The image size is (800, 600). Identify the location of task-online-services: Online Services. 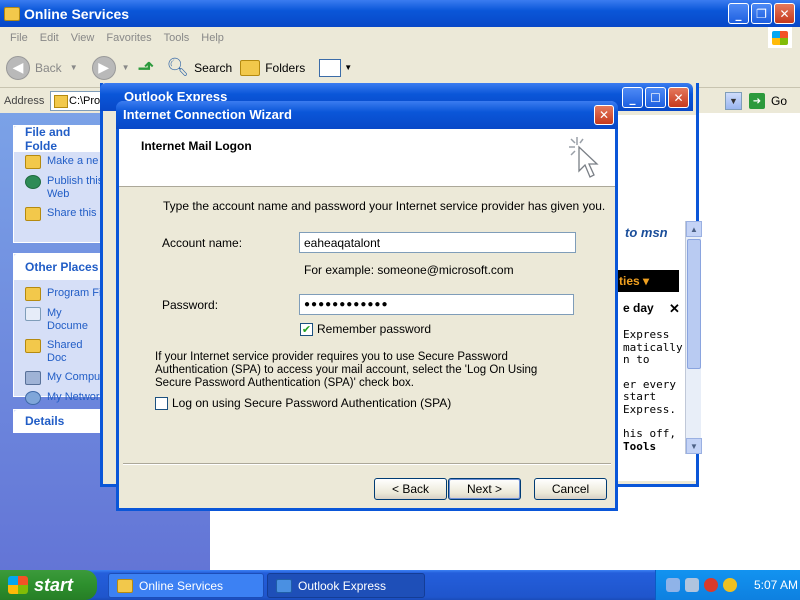
(186, 585).